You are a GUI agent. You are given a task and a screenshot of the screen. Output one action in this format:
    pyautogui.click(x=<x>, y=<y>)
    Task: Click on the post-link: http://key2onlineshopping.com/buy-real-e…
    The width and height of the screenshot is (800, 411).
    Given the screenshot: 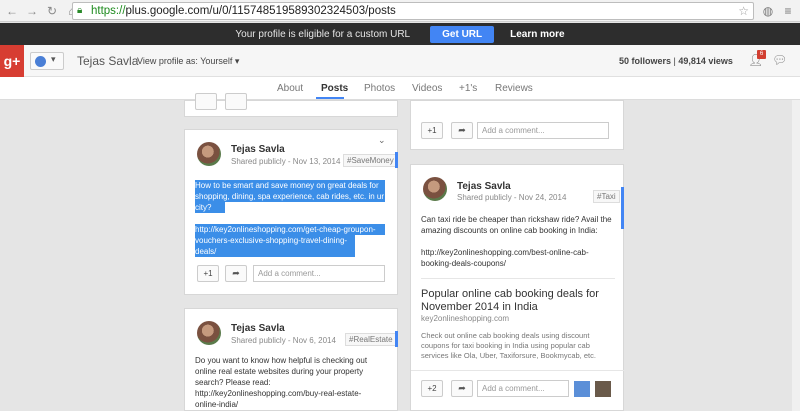 What is the action you would take?
    pyautogui.click(x=293, y=393)
    